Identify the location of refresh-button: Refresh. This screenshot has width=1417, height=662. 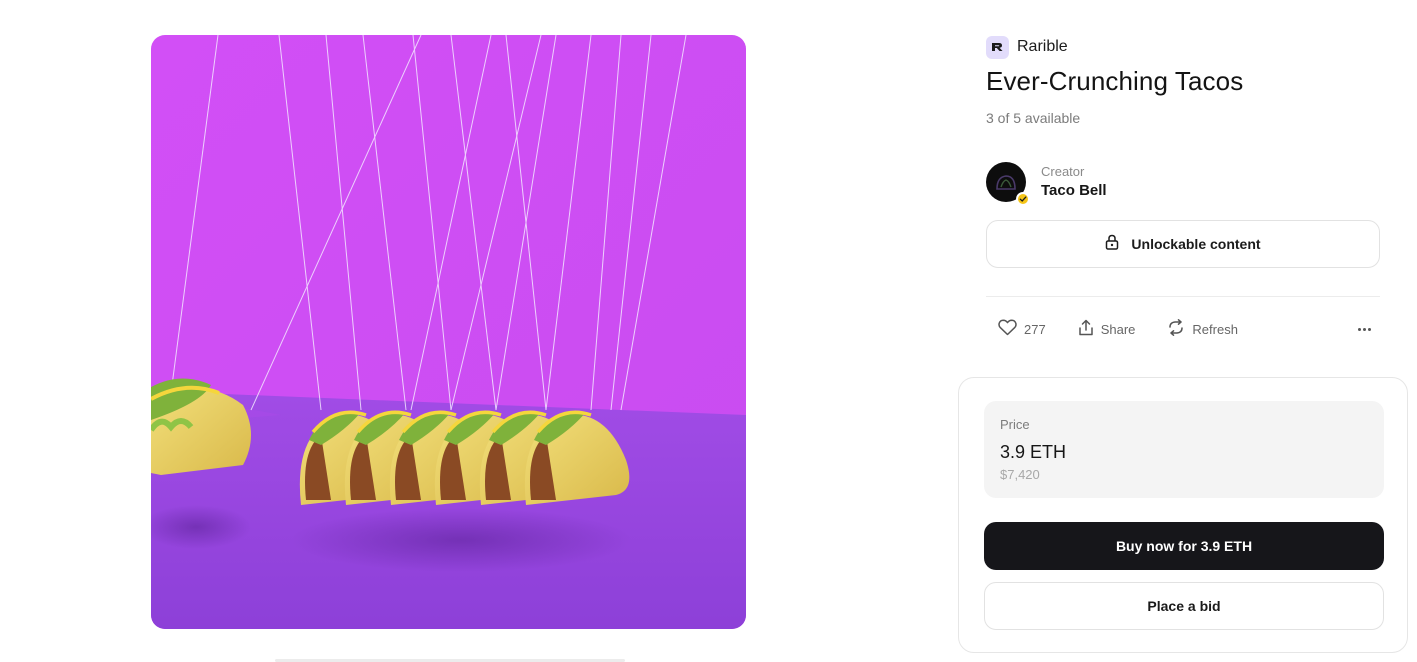
(1202, 329).